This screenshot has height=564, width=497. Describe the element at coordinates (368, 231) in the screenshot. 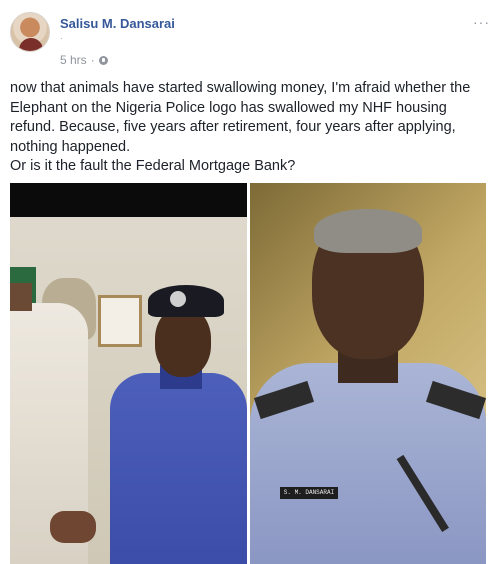

I see `portrait-hair` at that location.